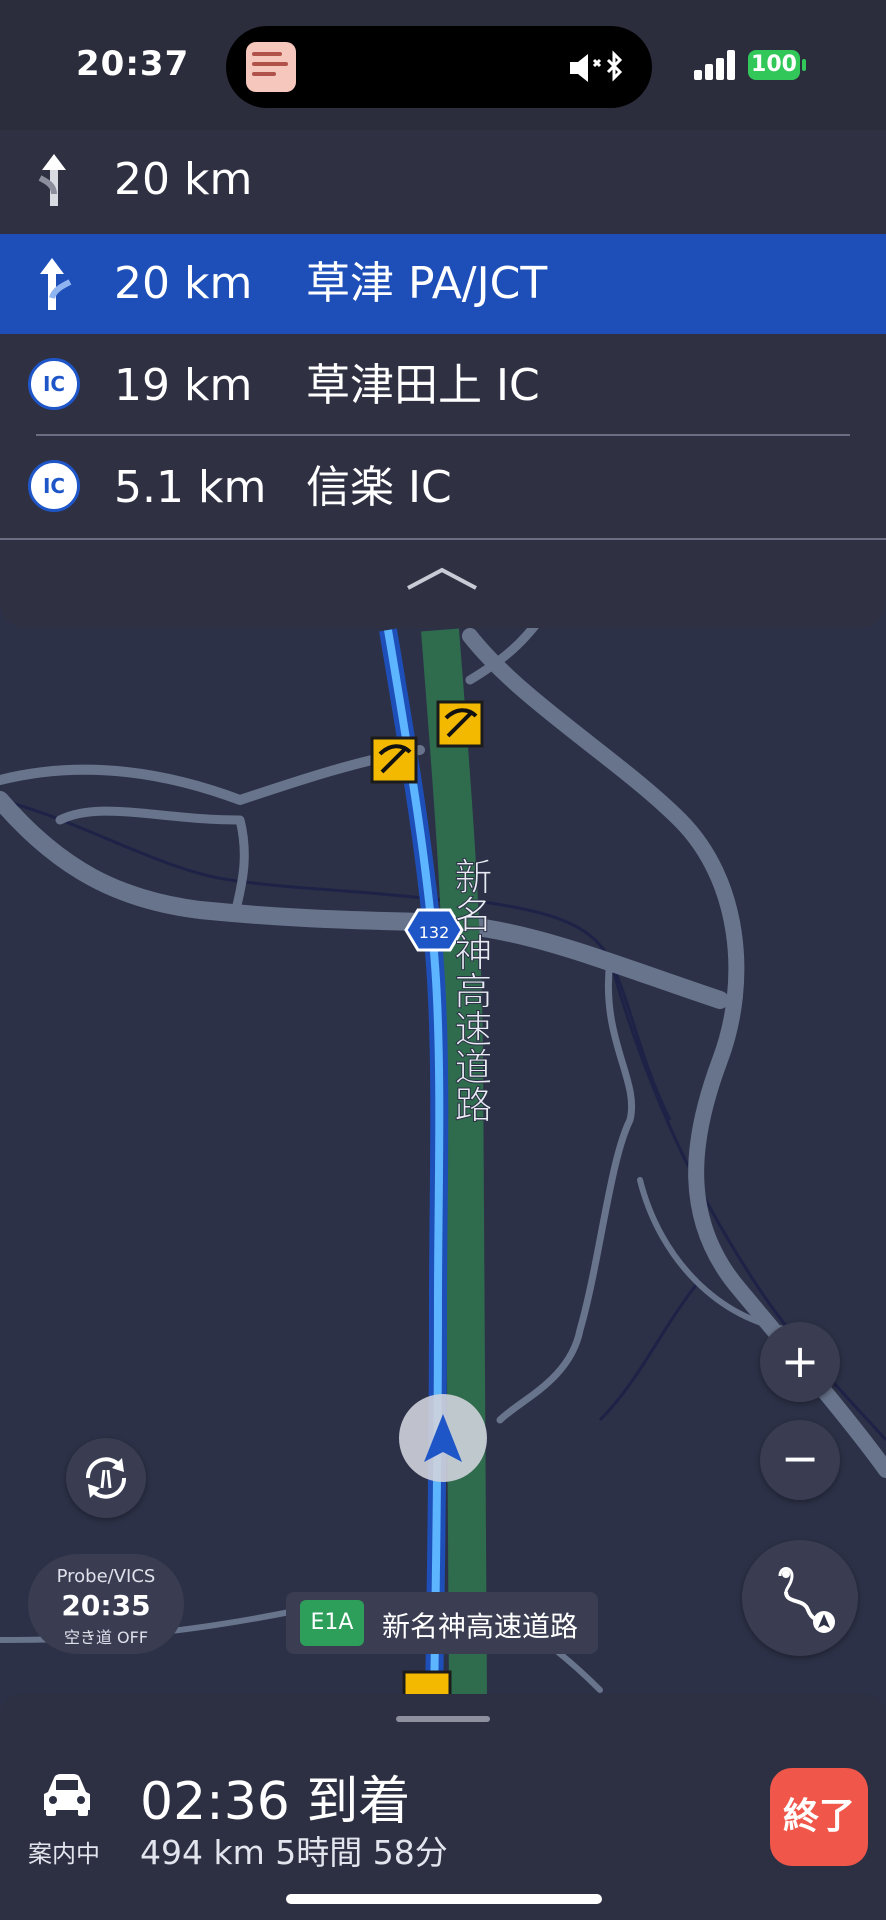 The height and width of the screenshot is (1920, 886). I want to click on remaining-distance-time: 494 km 5時間 58分, so click(294, 1852).